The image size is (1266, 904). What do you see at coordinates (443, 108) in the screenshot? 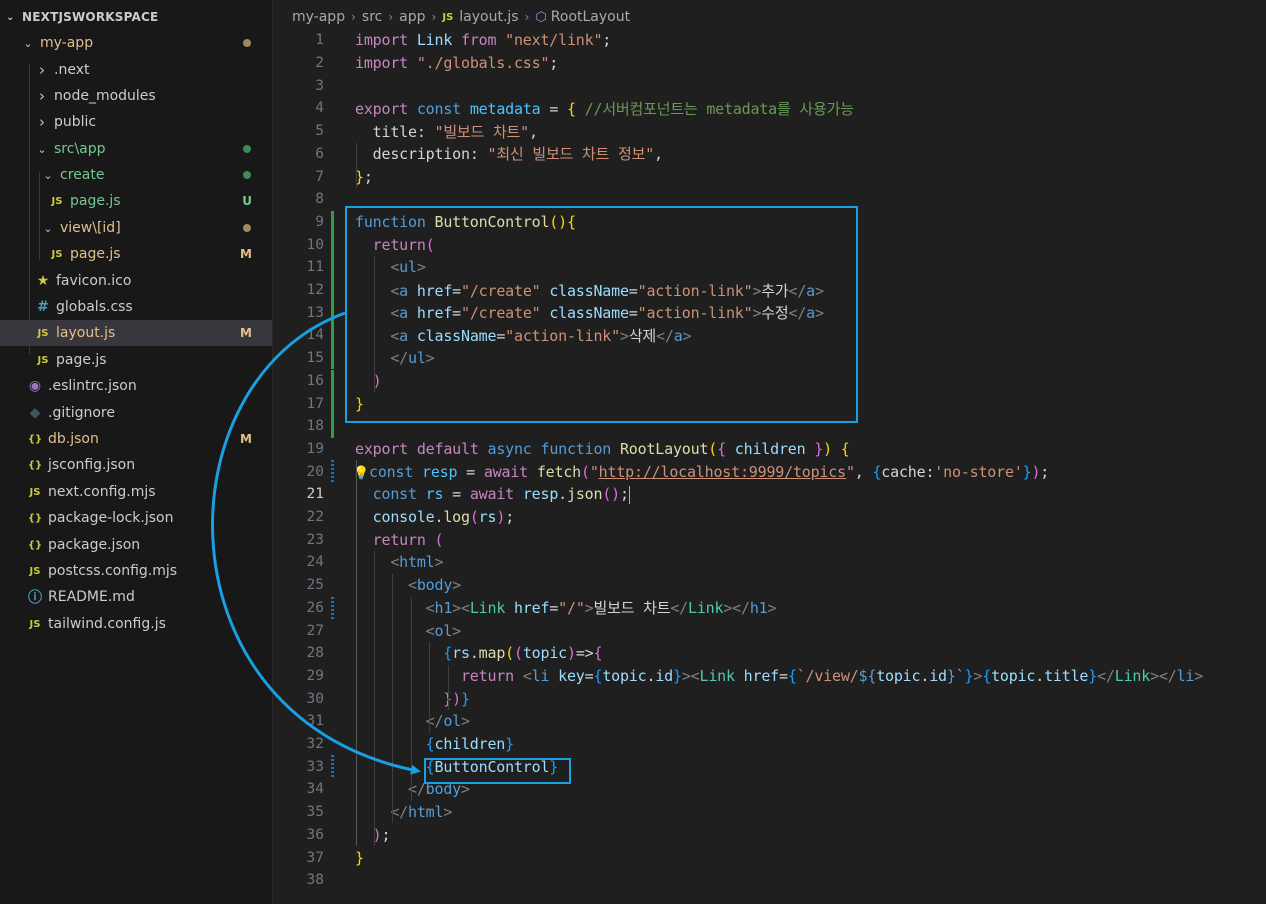
I see `code-token: const` at bounding box center [443, 108].